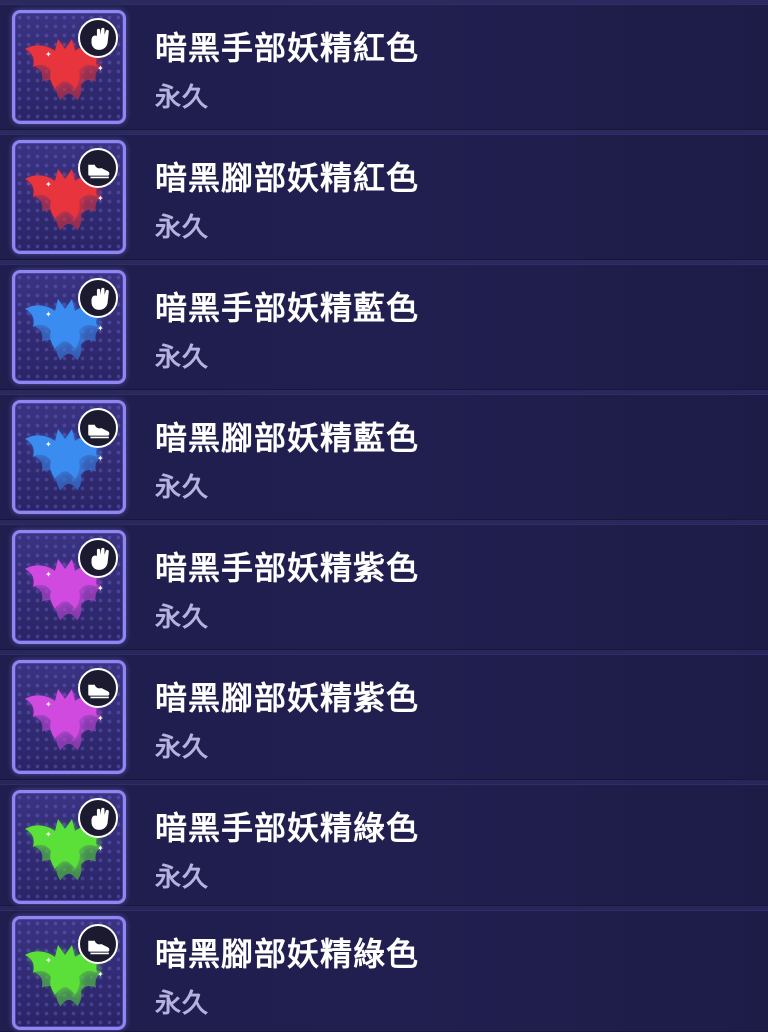  What do you see at coordinates (287, 568) in the screenshot?
I see `item-title: 暗黑手部妖精紫色` at bounding box center [287, 568].